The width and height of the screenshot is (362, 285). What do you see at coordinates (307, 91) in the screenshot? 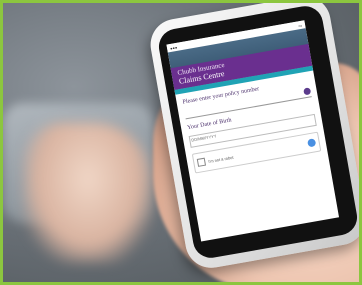
I see `policy-toggle-icon` at bounding box center [307, 91].